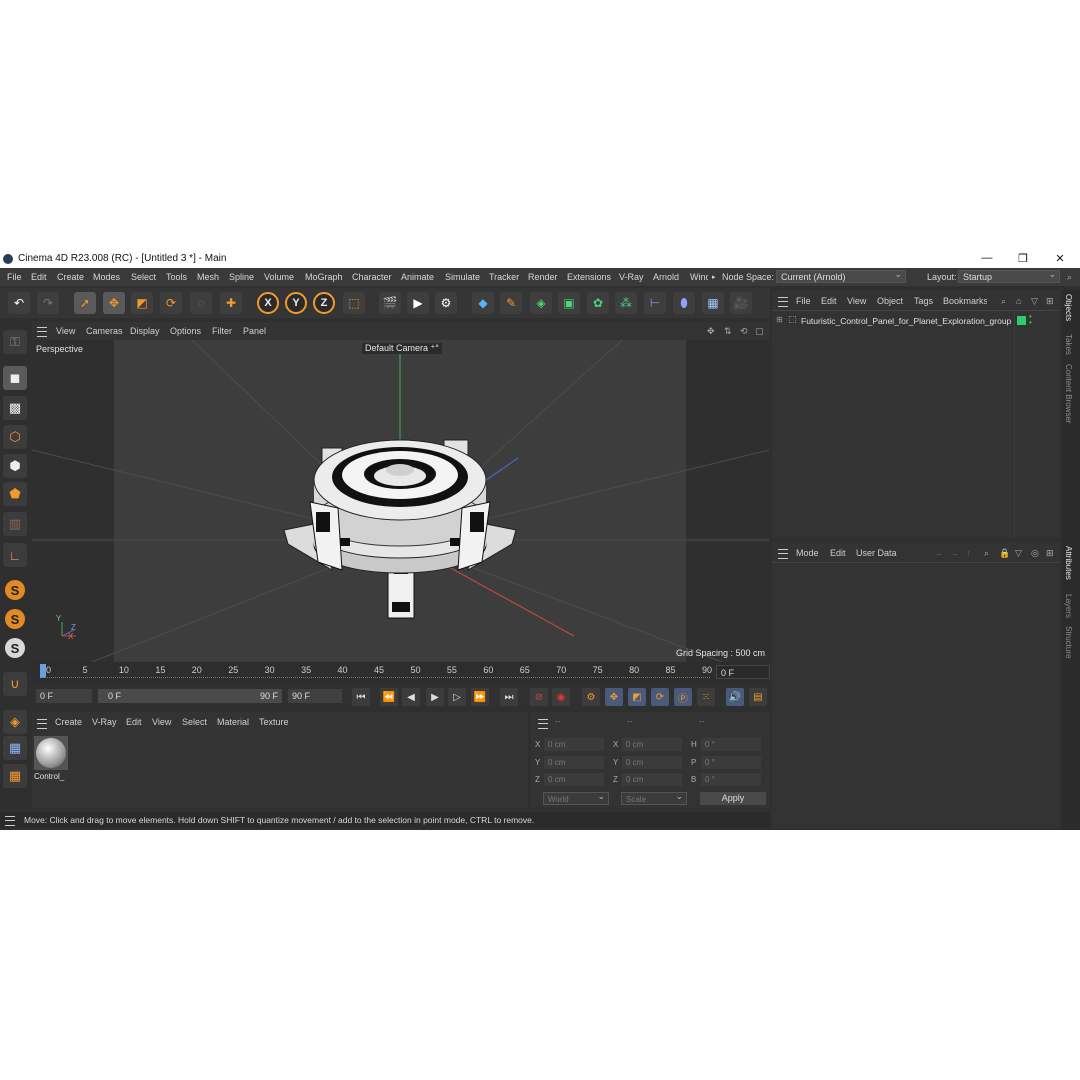 Image resolution: width=1080 pixels, height=1080 pixels. Describe the element at coordinates (637, 697) in the screenshot. I see `key-scale-icon: ◩` at that location.